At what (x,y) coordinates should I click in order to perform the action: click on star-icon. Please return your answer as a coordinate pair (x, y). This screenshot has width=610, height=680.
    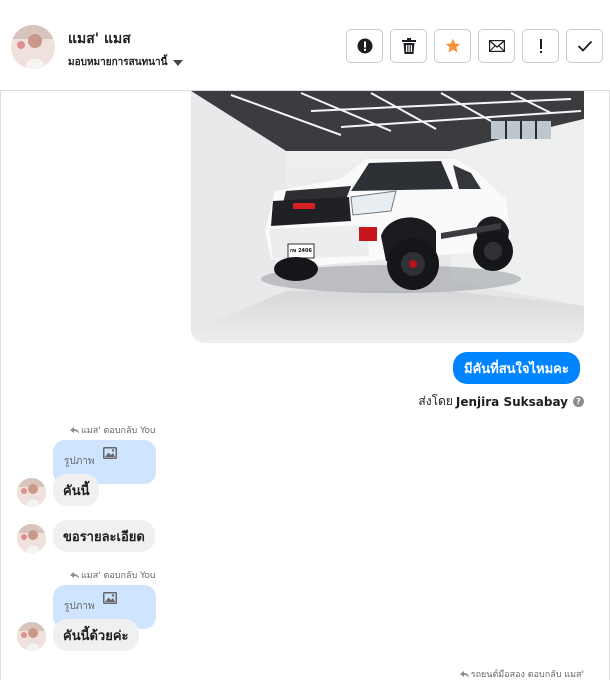
    Looking at the image, I should click on (452, 45).